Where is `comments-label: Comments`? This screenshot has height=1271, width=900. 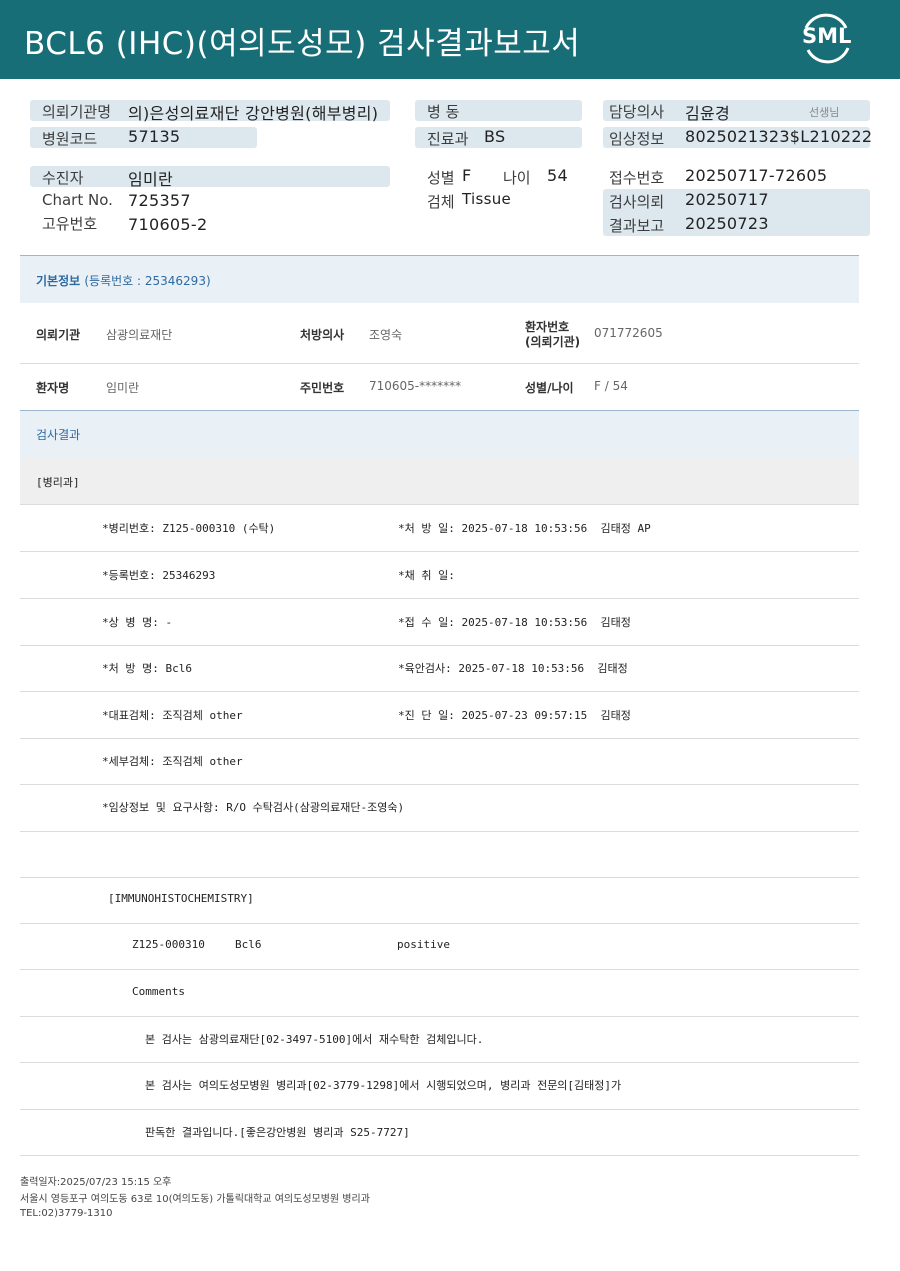
comments-label: Comments is located at coordinates (158, 991).